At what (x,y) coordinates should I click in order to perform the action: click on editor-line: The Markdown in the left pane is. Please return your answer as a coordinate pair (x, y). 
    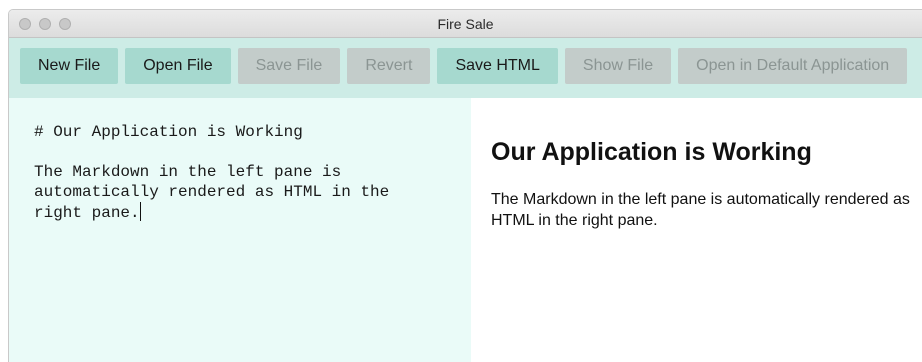
    Looking at the image, I should click on (188, 172).